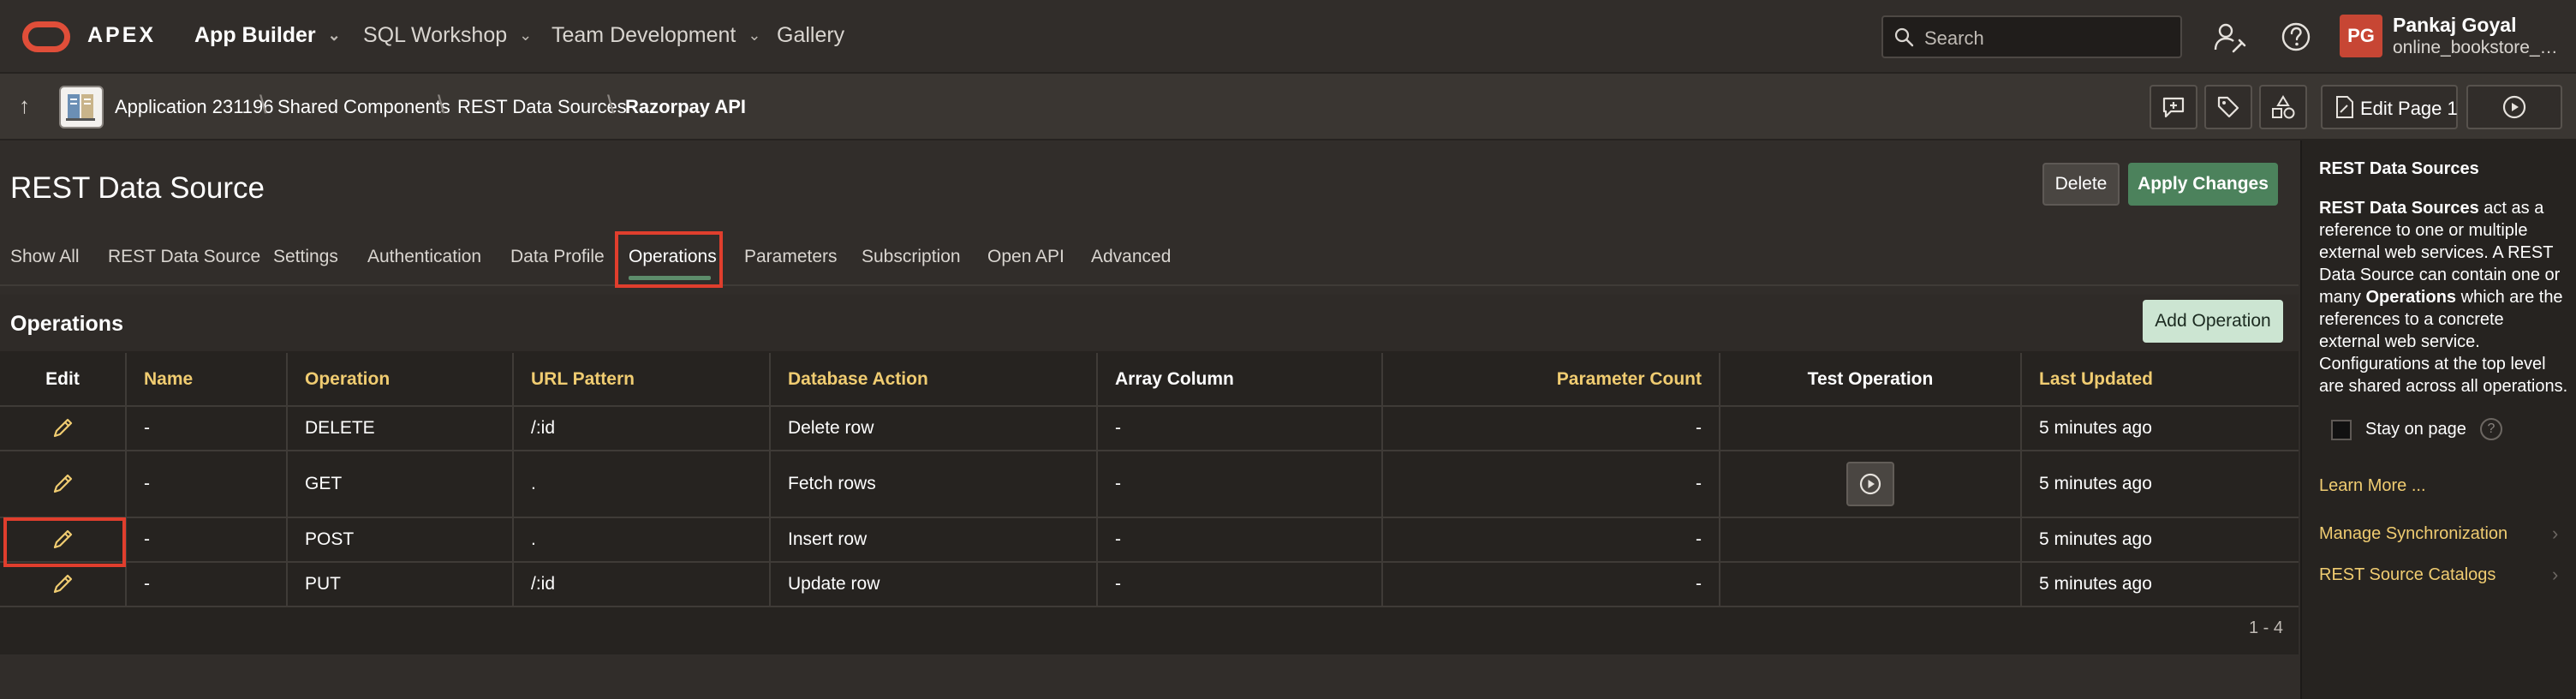 The width and height of the screenshot is (2576, 699). What do you see at coordinates (400, 380) in the screenshot?
I see `column-header-operation: Operation` at bounding box center [400, 380].